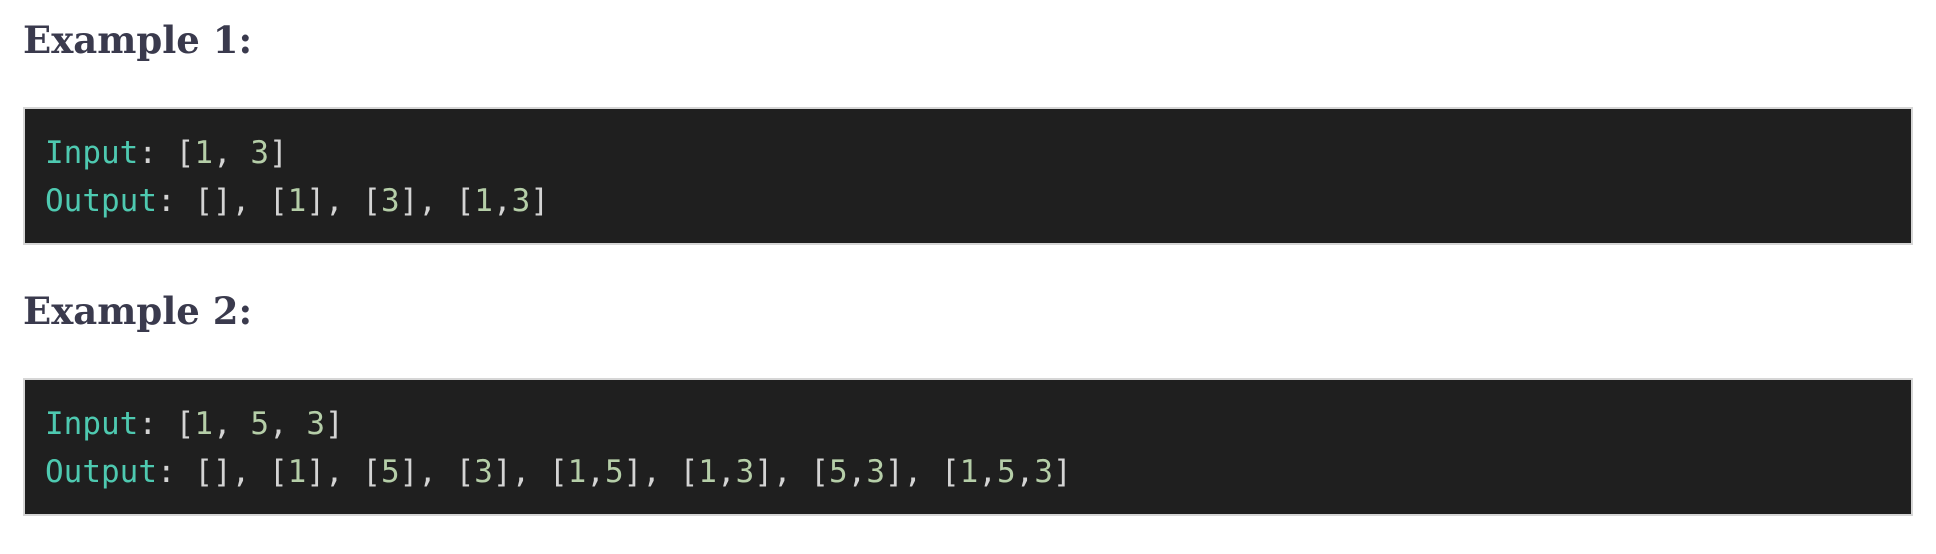 This screenshot has width=1936, height=554. What do you see at coordinates (138, 40) in the screenshot?
I see `example-1-heading: Example 1:` at bounding box center [138, 40].